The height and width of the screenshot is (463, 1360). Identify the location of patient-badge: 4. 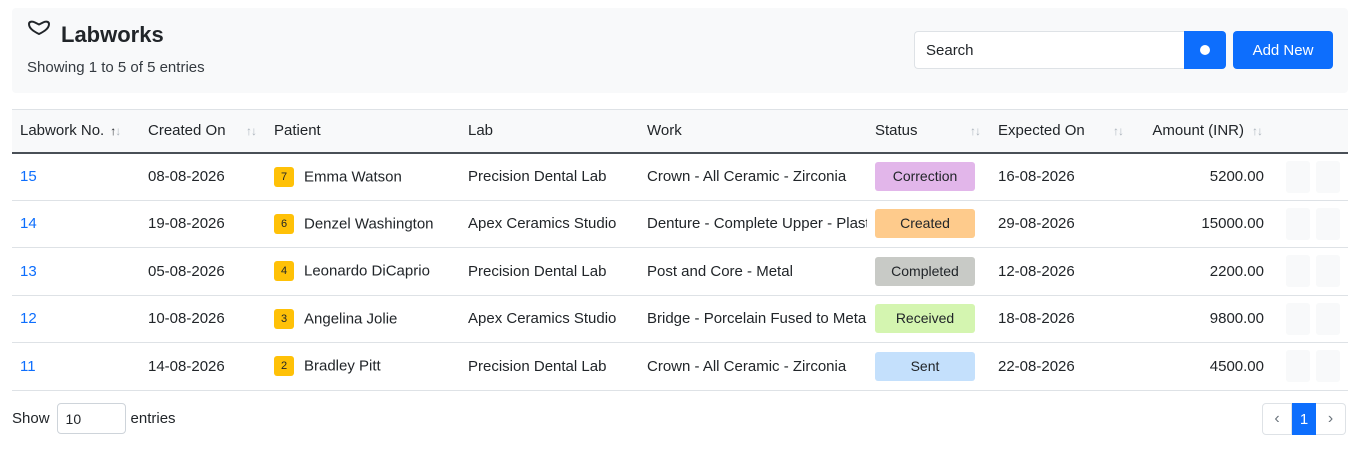
(284, 271).